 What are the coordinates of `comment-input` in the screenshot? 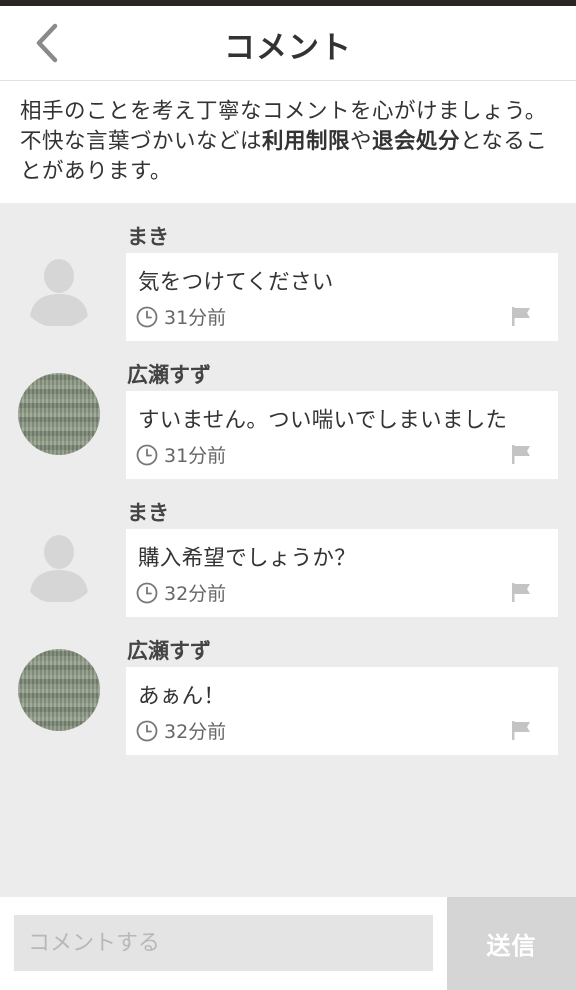 It's located at (223, 943).